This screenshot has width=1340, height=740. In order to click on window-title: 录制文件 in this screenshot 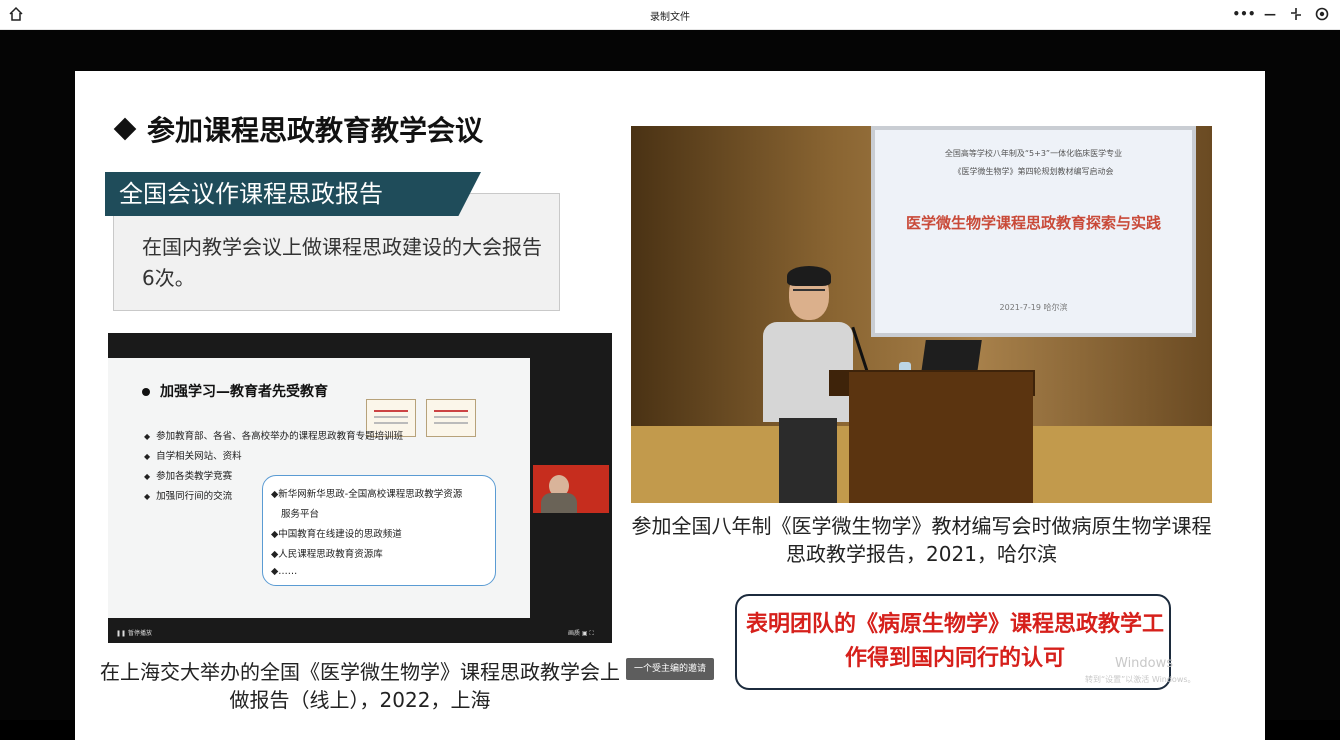, I will do `click(670, 17)`.